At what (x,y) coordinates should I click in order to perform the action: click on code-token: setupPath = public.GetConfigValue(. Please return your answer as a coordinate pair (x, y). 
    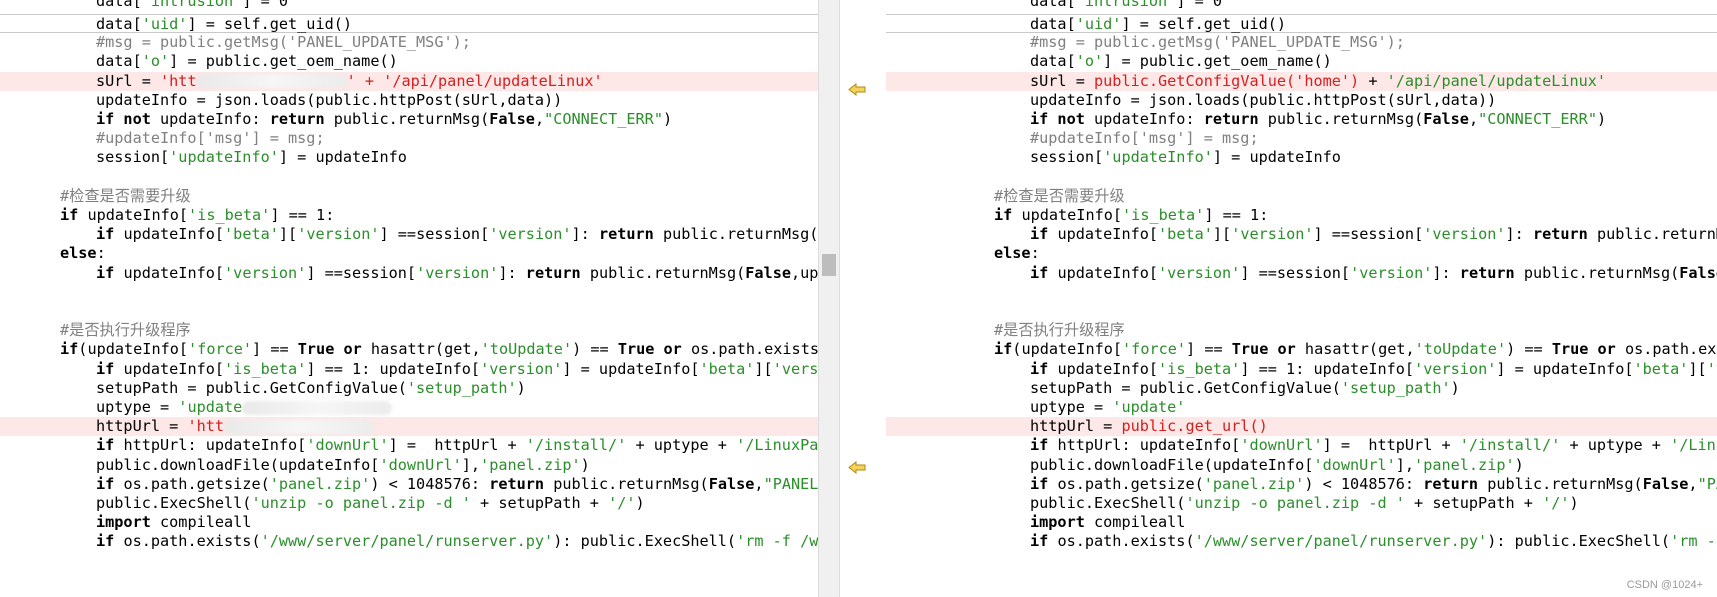
    Looking at the image, I should click on (251, 387).